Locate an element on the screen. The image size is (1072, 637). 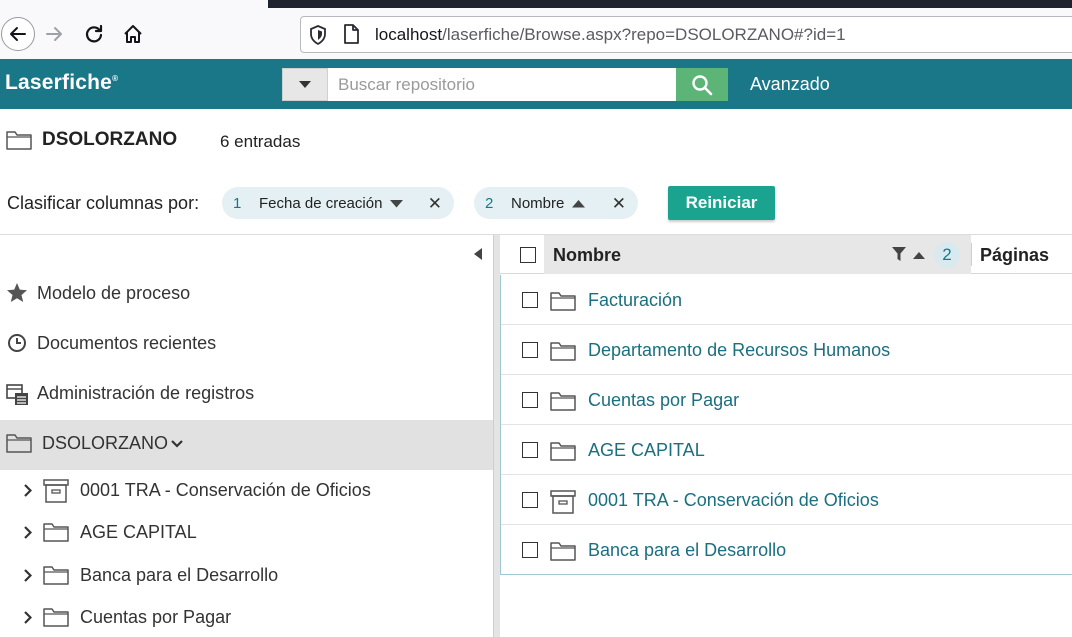
table-row: 0001 TRA - Conservación de Oficios is located at coordinates (786, 500).